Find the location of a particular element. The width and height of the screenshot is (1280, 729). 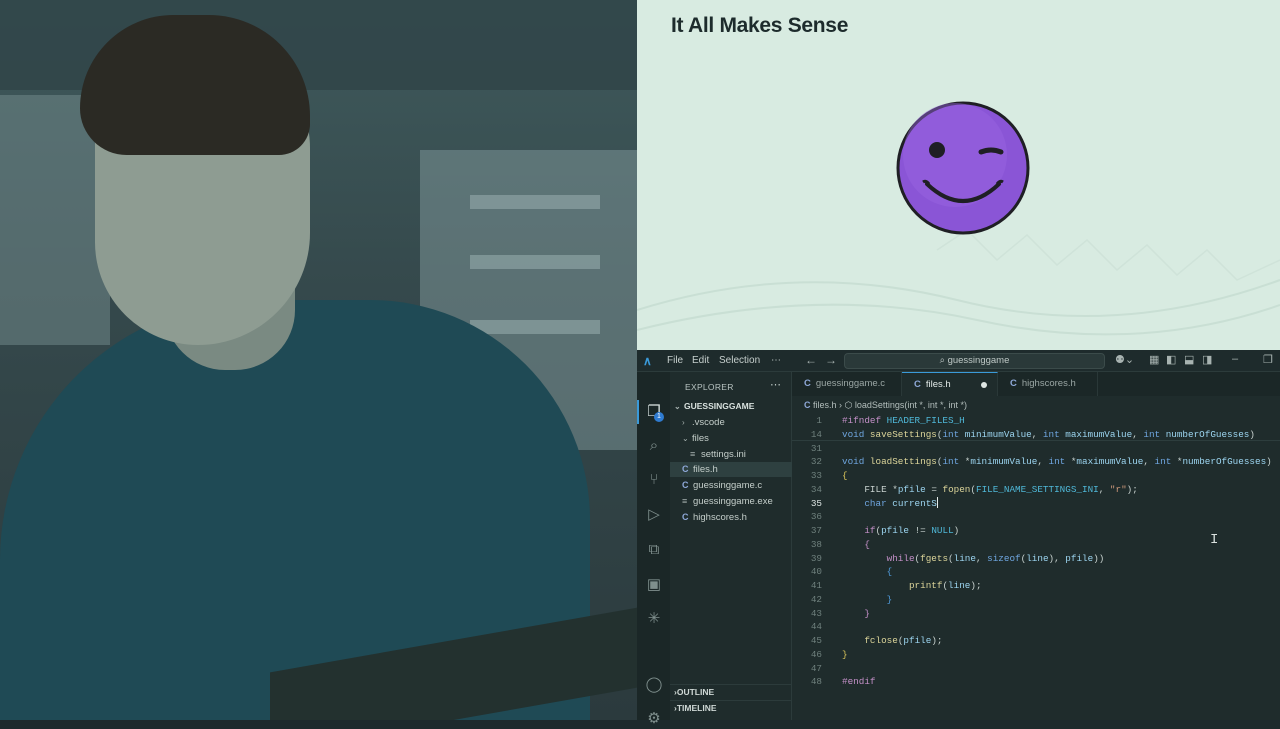

remote-explorer-icon: ▣ is located at coordinates (654, 585).